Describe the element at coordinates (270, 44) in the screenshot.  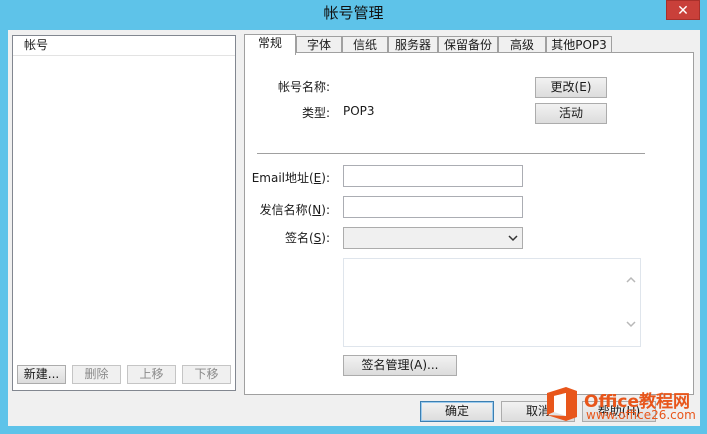
I see `tab-general: 常规` at that location.